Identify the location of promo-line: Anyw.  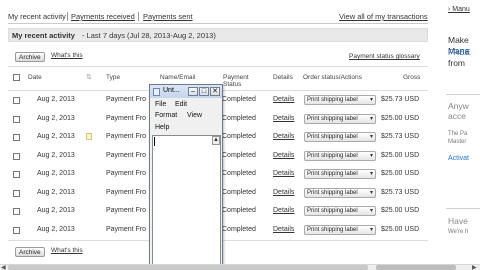
(458, 106).